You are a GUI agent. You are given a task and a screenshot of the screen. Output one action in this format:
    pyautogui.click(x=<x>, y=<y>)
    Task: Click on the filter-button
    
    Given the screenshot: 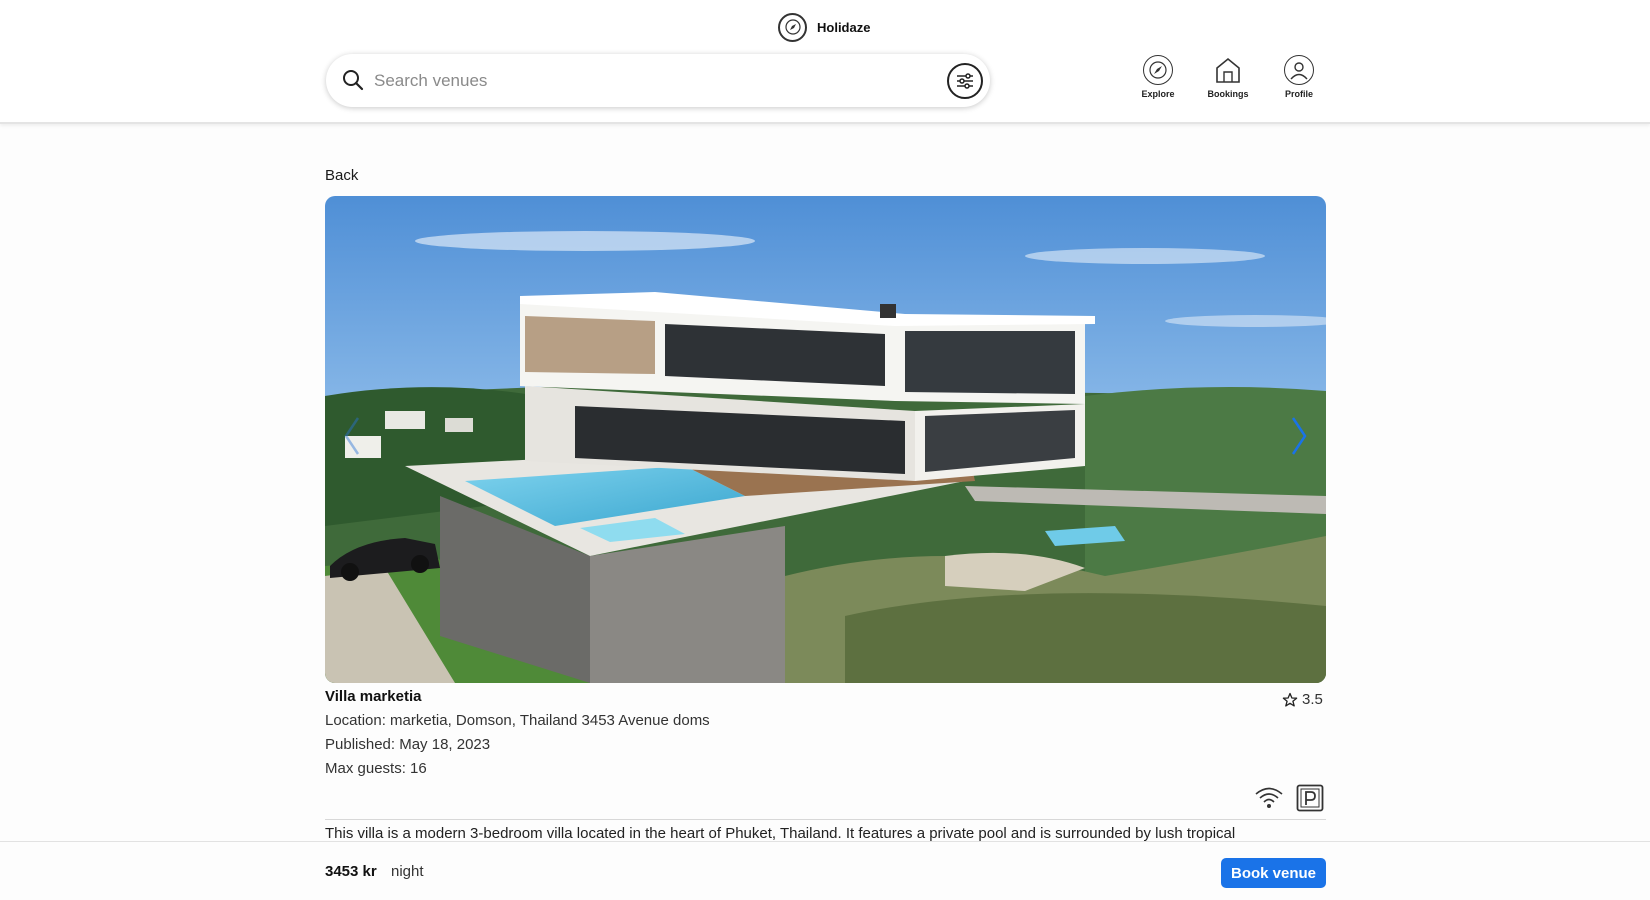 What is the action you would take?
    pyautogui.click(x=965, y=81)
    